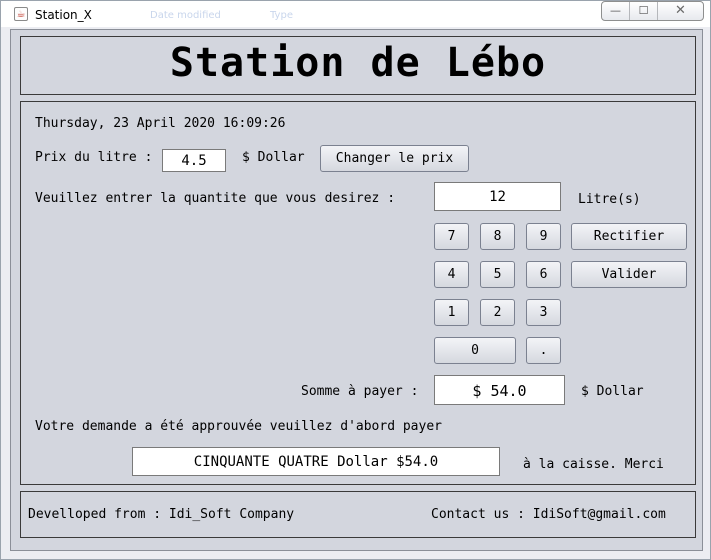 This screenshot has height=560, width=711. What do you see at coordinates (543, 274) in the screenshot?
I see `keypad-6-button: 6` at bounding box center [543, 274].